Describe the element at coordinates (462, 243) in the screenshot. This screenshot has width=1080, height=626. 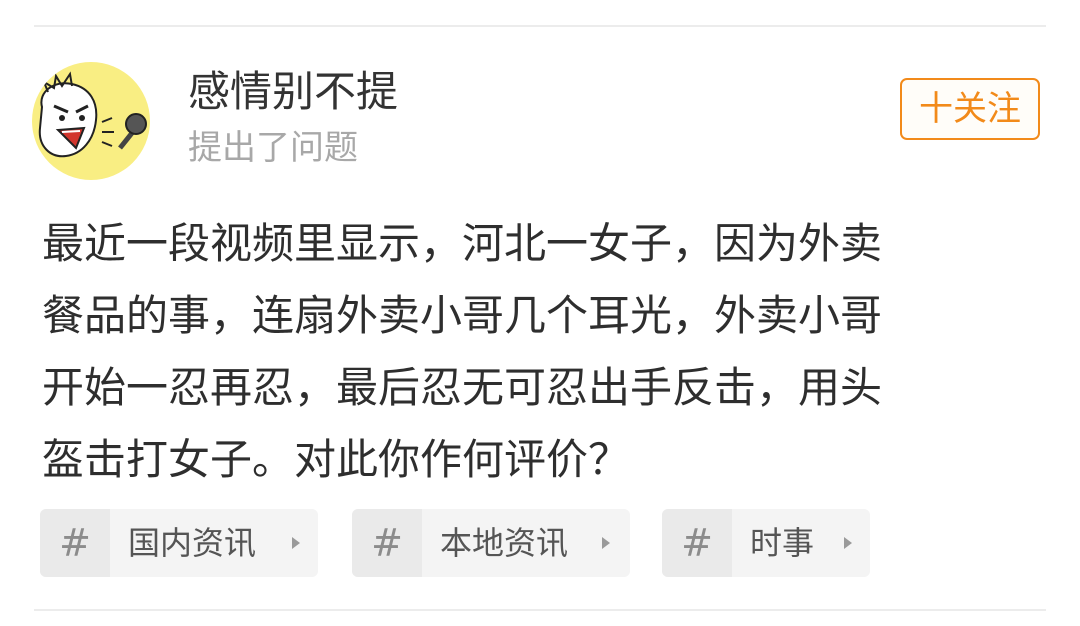
I see `question-line: 最近一段视频里显示，河北一女子，因为外卖` at that location.